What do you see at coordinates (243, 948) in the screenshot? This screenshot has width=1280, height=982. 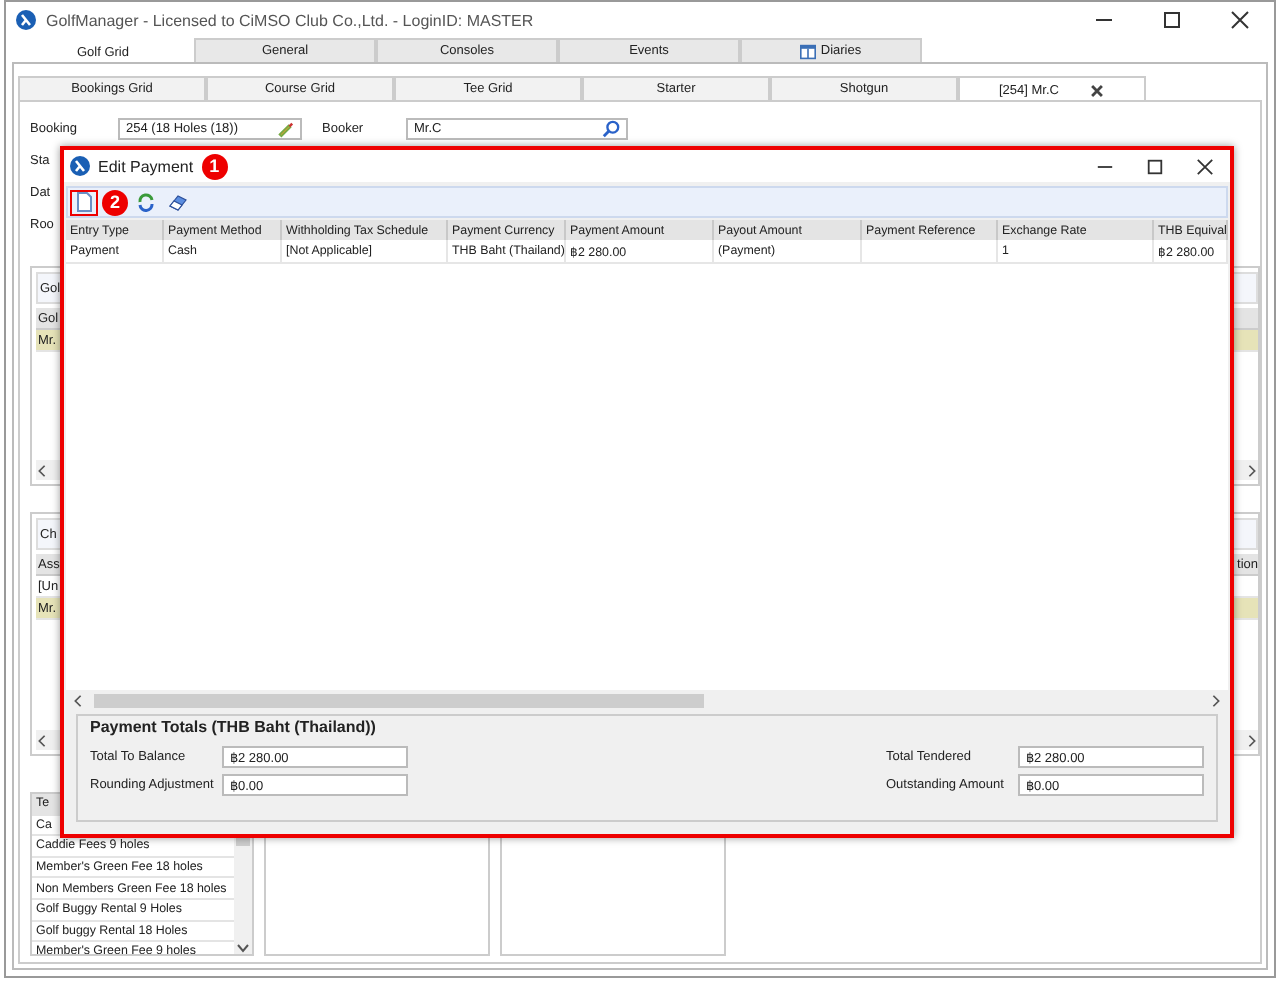 I see `scroll-down-icon` at bounding box center [243, 948].